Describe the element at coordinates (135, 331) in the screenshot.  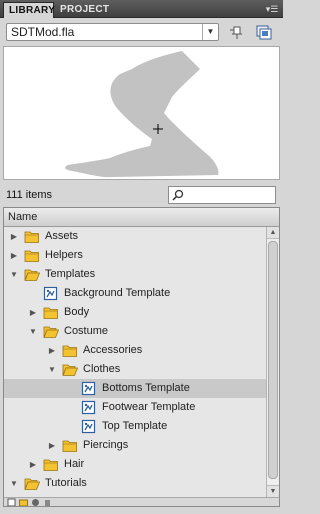
I see `library-folder-row: ▼ Costume` at that location.